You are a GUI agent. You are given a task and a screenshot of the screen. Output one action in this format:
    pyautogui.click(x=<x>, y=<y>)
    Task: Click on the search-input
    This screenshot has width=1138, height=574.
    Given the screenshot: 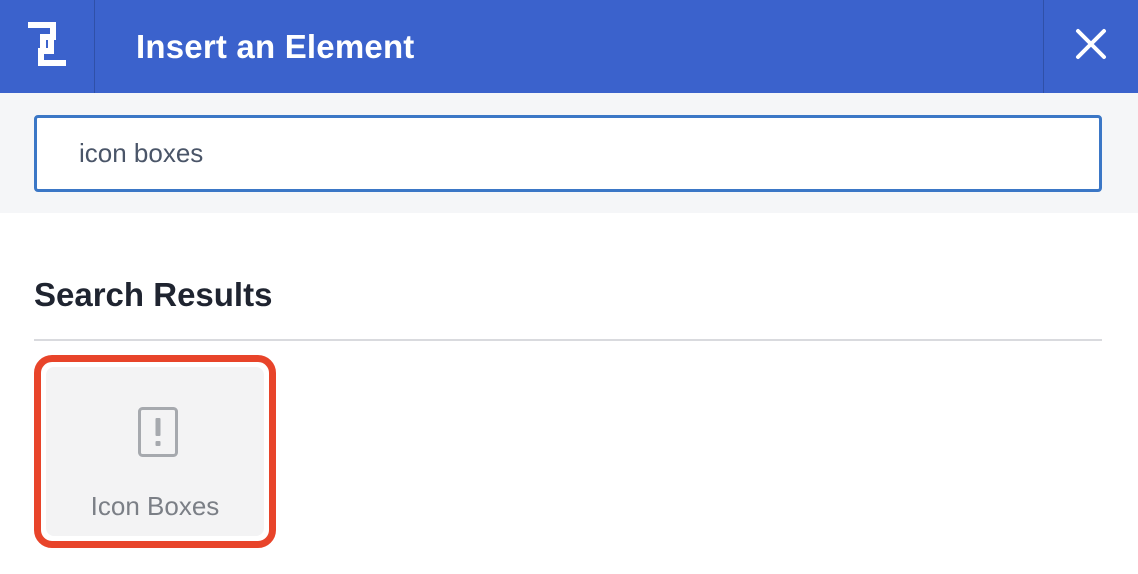 What is the action you would take?
    pyautogui.click(x=568, y=153)
    